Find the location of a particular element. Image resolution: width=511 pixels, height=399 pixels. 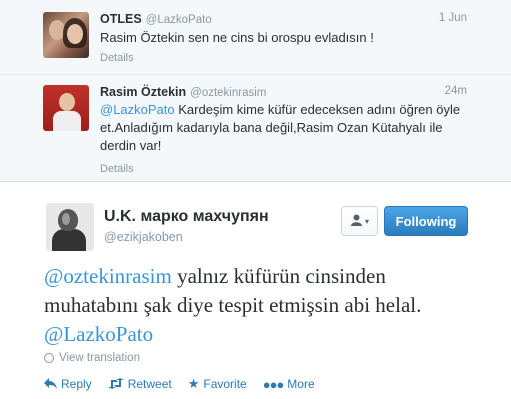

retweet-button: Retweet is located at coordinates (139, 384).